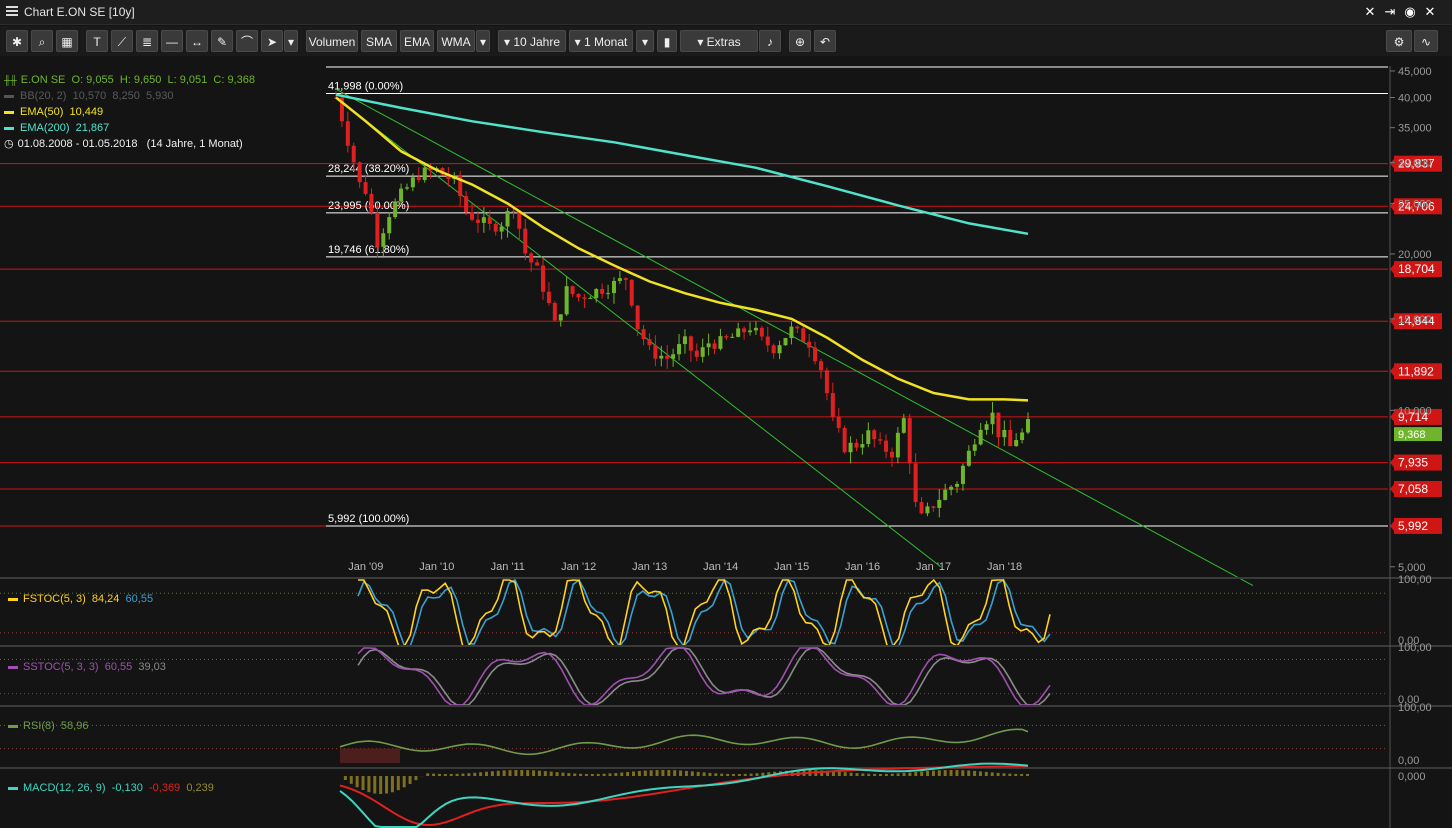 This screenshot has width=1452, height=828. What do you see at coordinates (111, 788) in the screenshot?
I see `macd-label: MACD(12, 26, 9) -0,130 -0,369 0,239` at bounding box center [111, 788].